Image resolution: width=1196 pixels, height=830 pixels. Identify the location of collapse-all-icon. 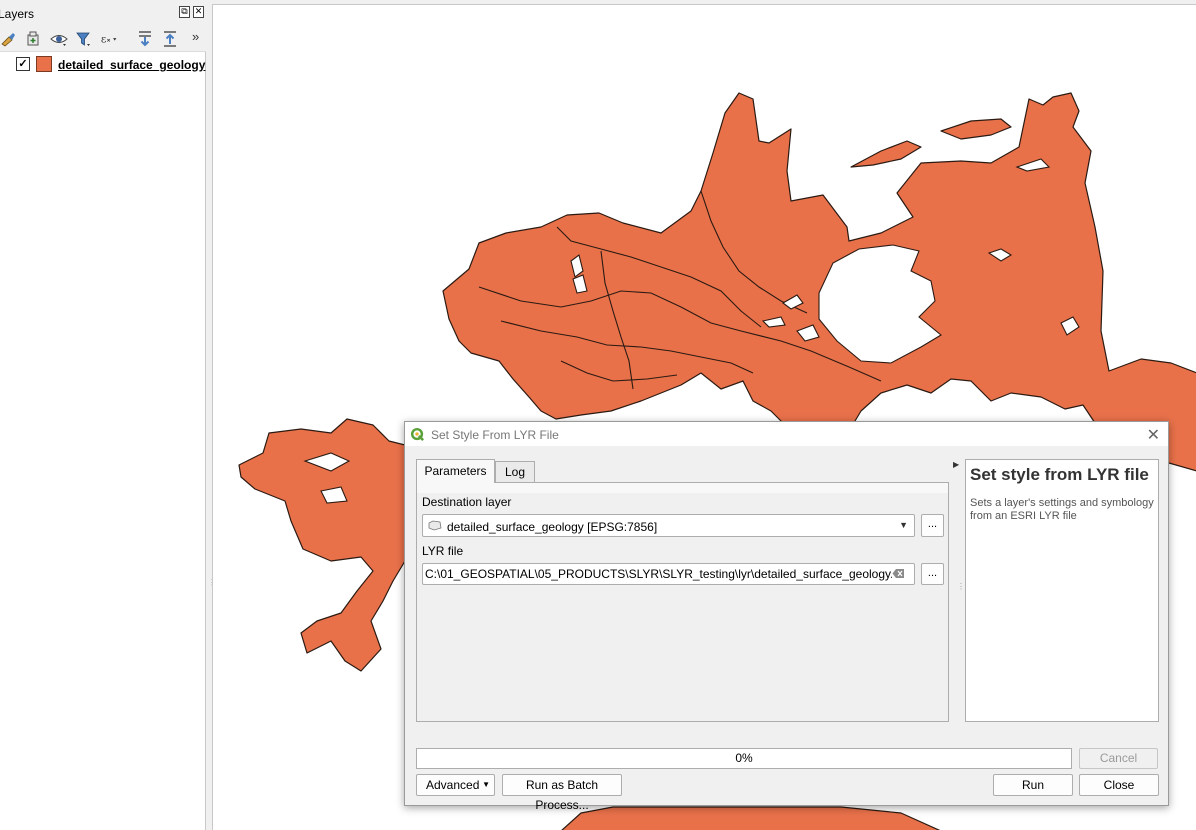
(170, 39).